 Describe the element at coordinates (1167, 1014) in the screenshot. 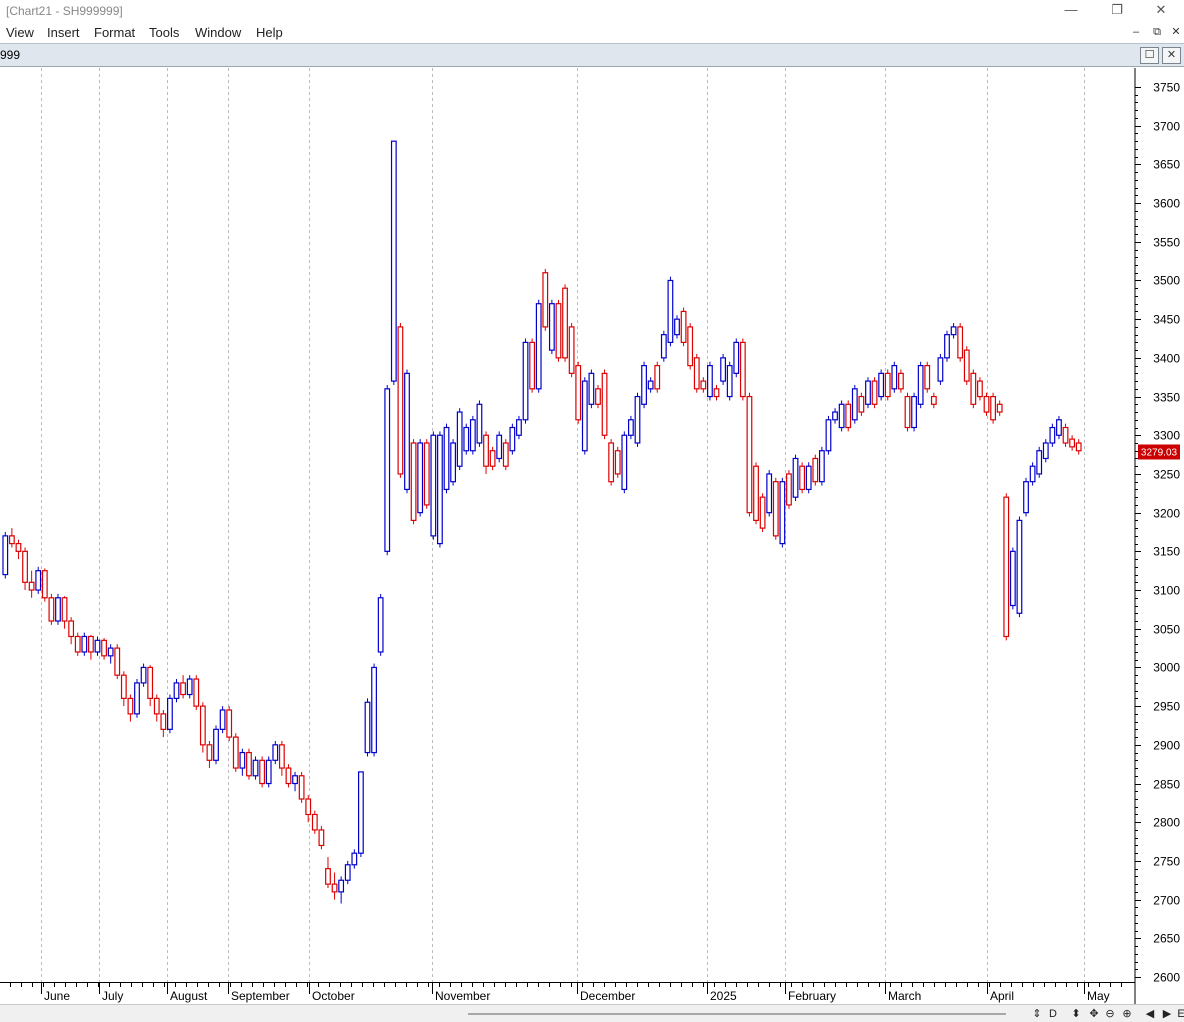

I see `nav-button-8: ▶` at that location.